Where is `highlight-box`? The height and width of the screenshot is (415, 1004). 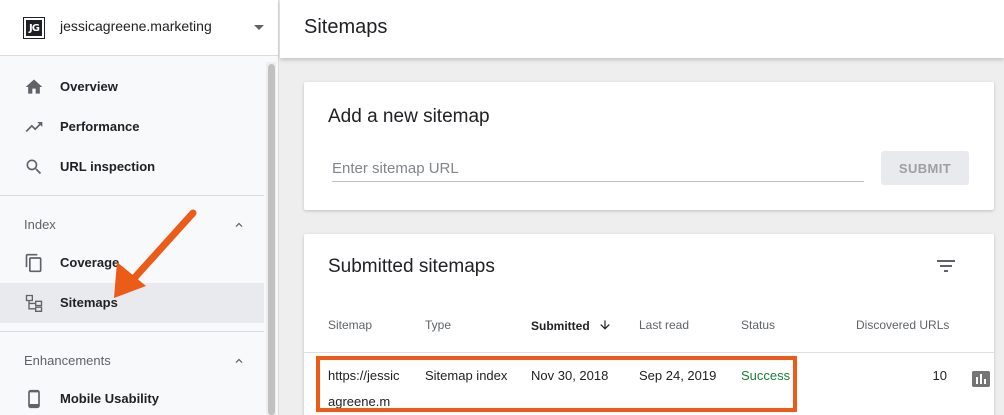
highlight-box is located at coordinates (556, 384).